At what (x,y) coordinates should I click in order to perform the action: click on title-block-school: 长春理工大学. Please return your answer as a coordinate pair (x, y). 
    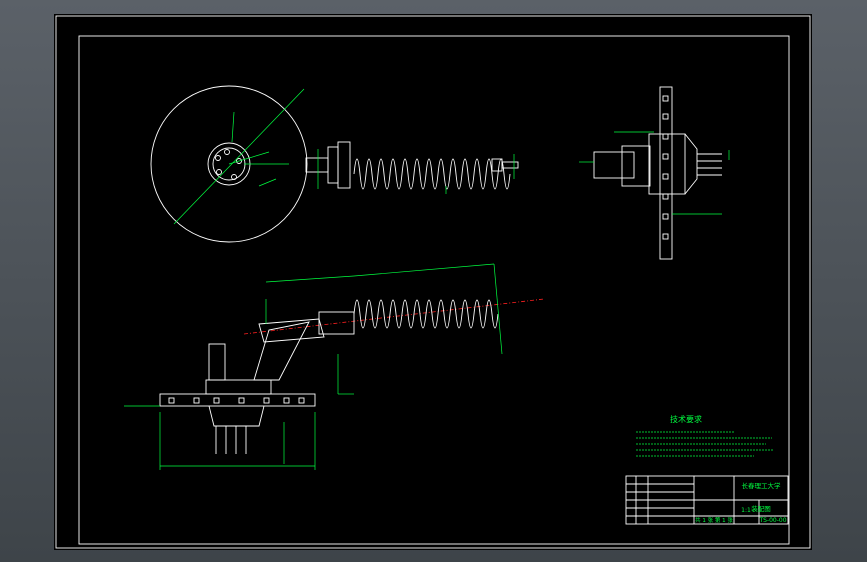
    Looking at the image, I should click on (762, 485).